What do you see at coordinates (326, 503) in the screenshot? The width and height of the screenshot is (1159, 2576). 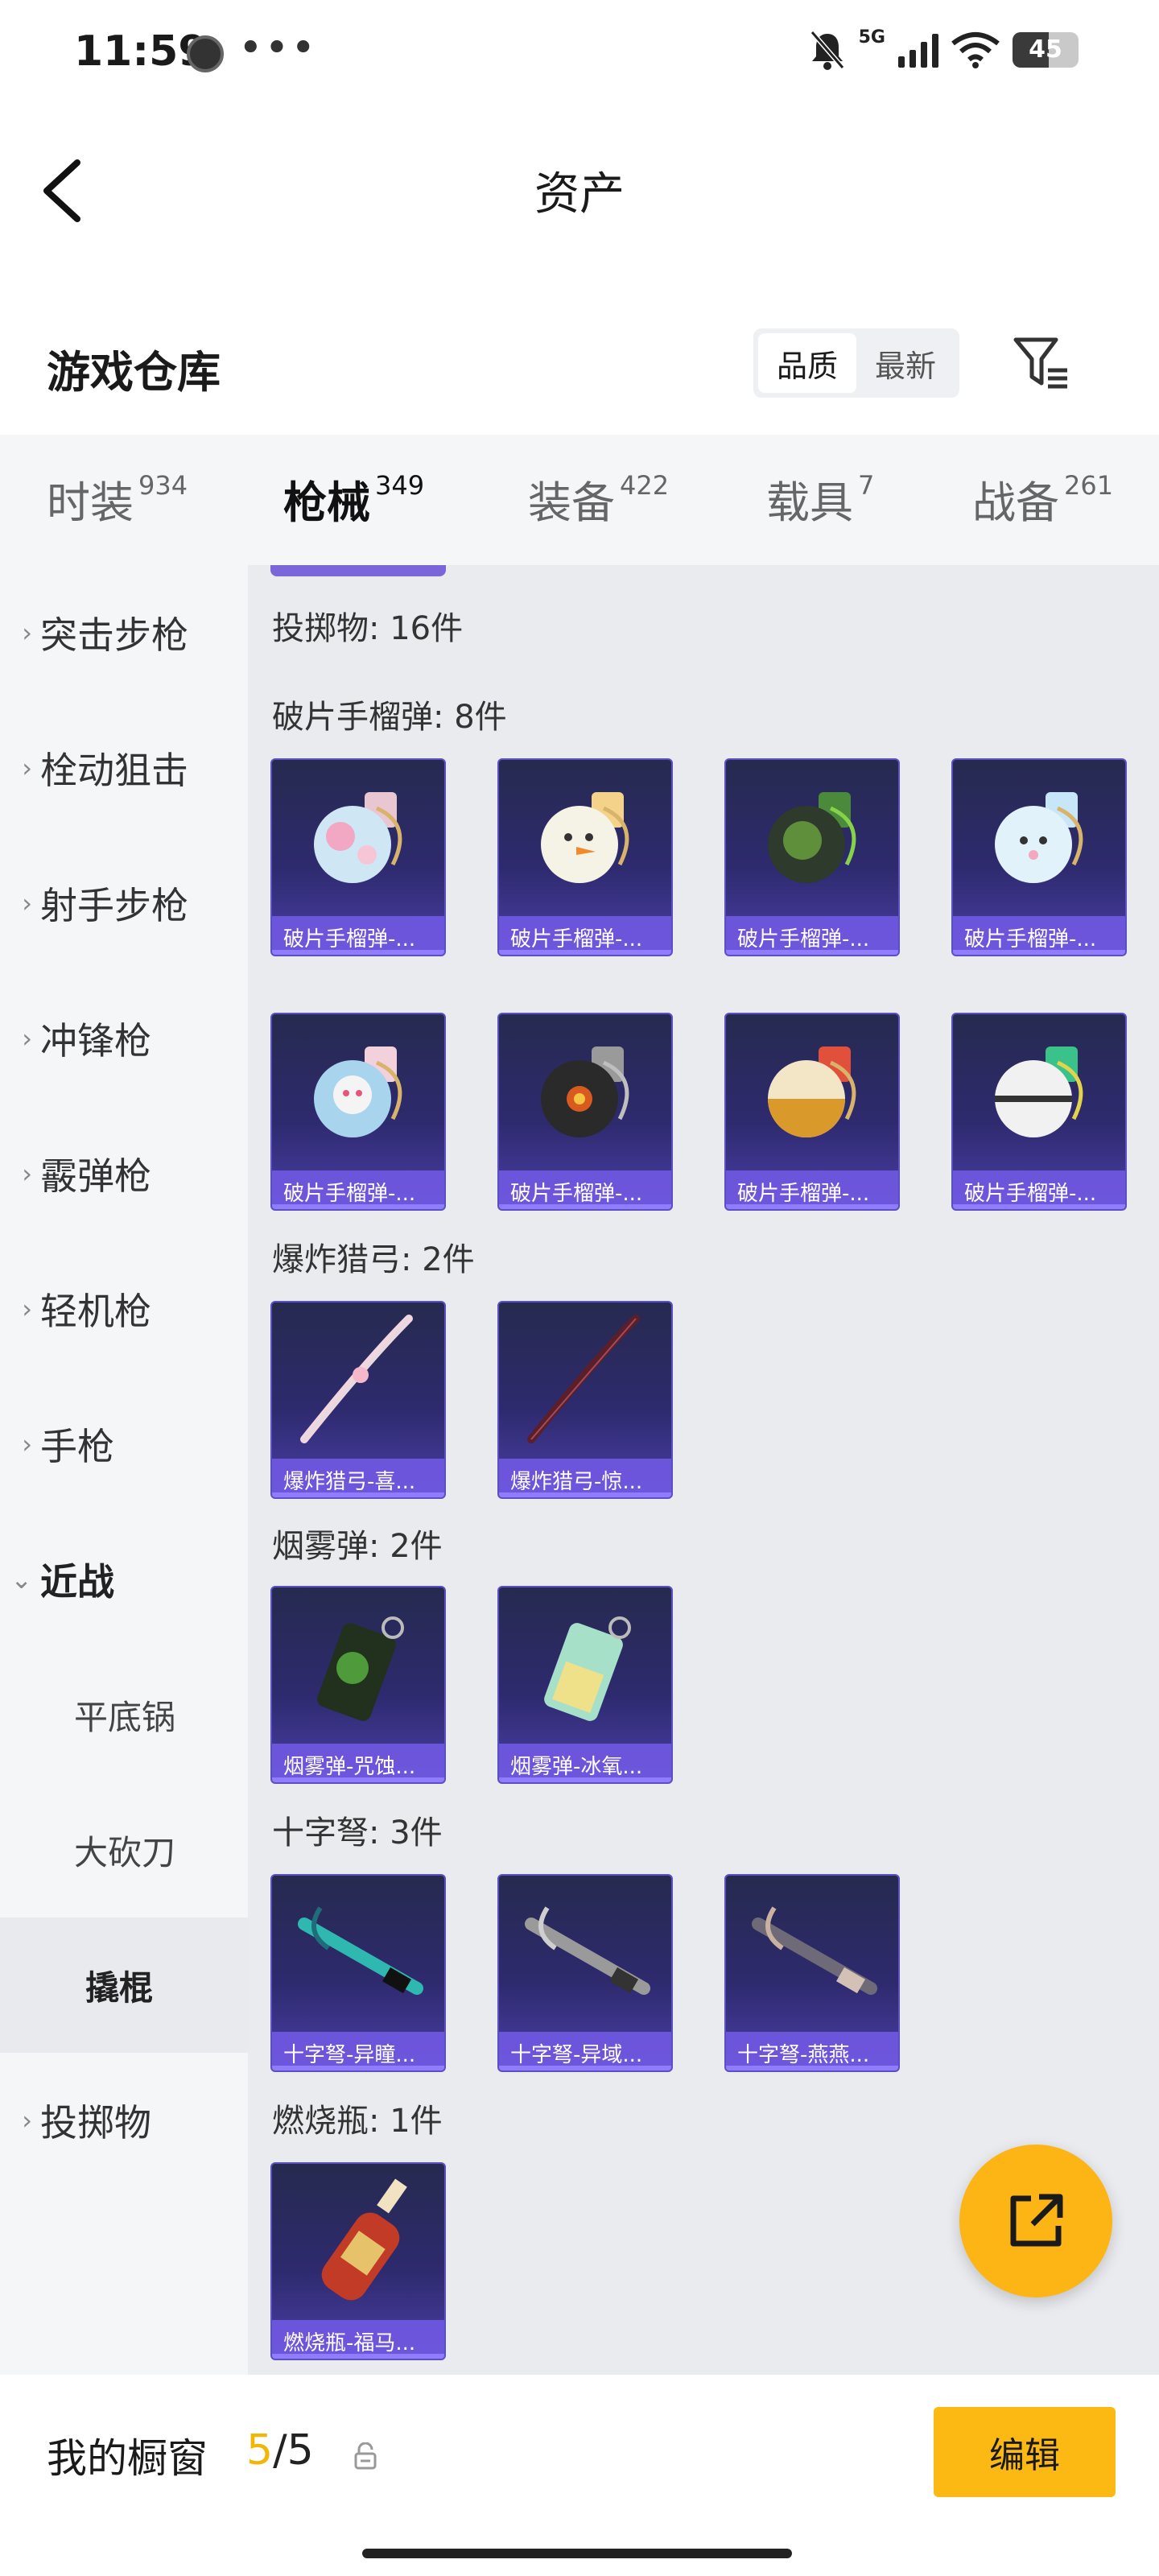 I see `tab-label: 枪械` at bounding box center [326, 503].